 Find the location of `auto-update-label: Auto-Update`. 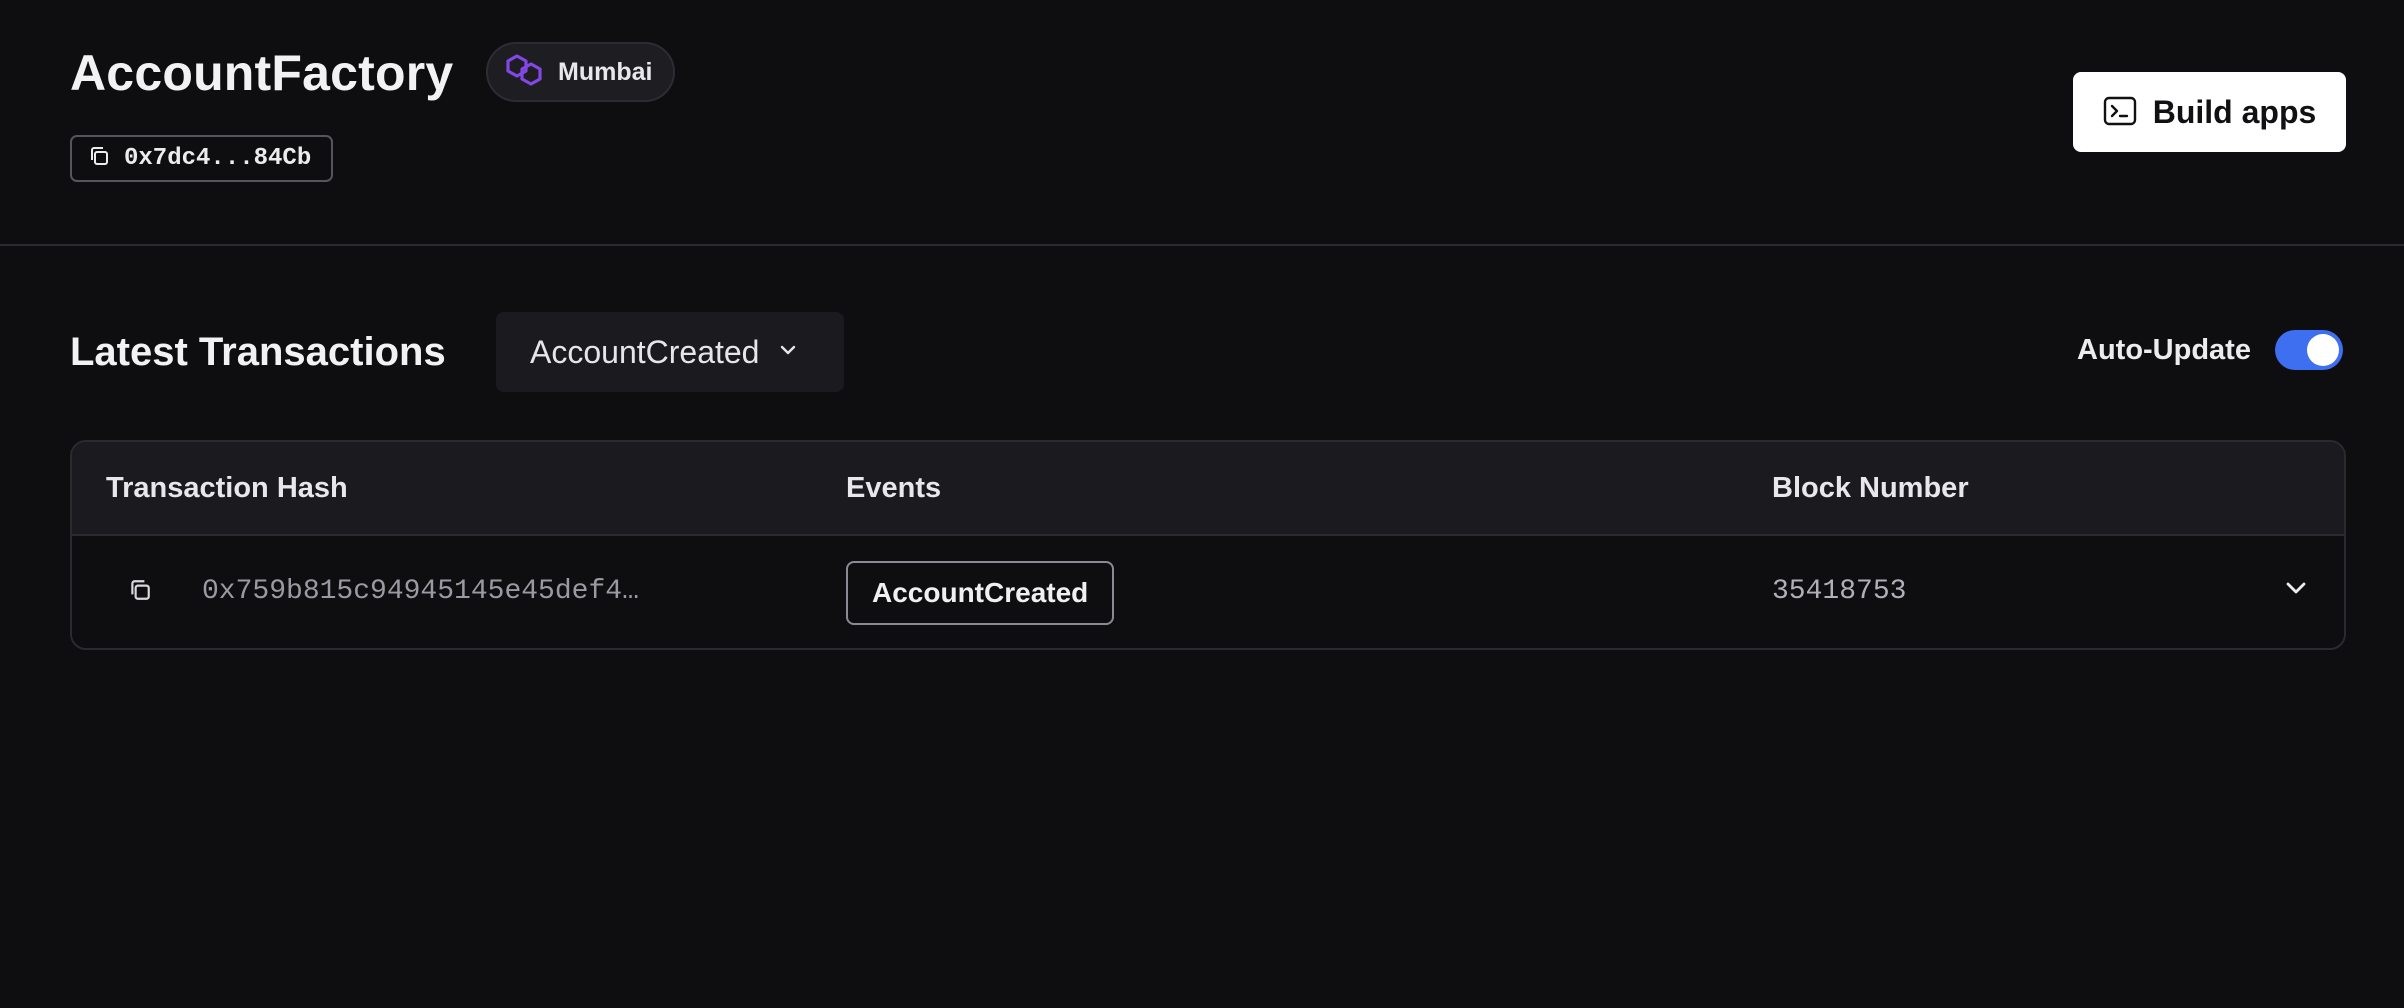

auto-update-label: Auto-Update is located at coordinates (2164, 349).